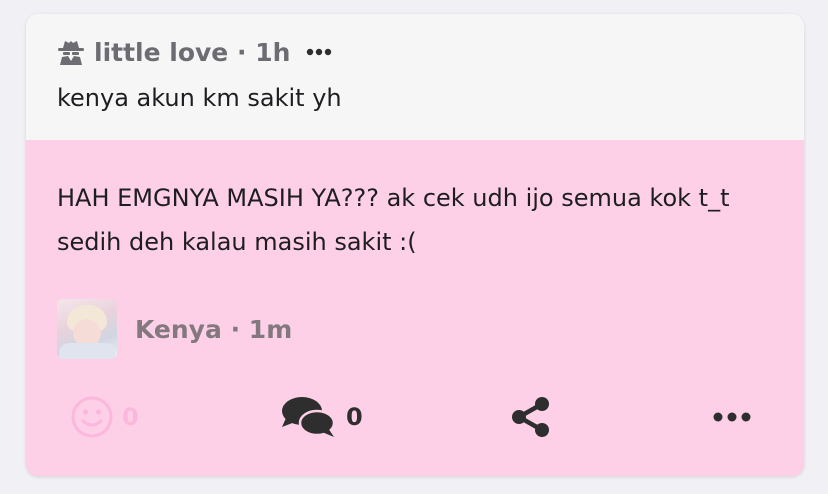 The width and height of the screenshot is (828, 494). Describe the element at coordinates (71, 53) in the screenshot. I see `spy-icon` at that location.